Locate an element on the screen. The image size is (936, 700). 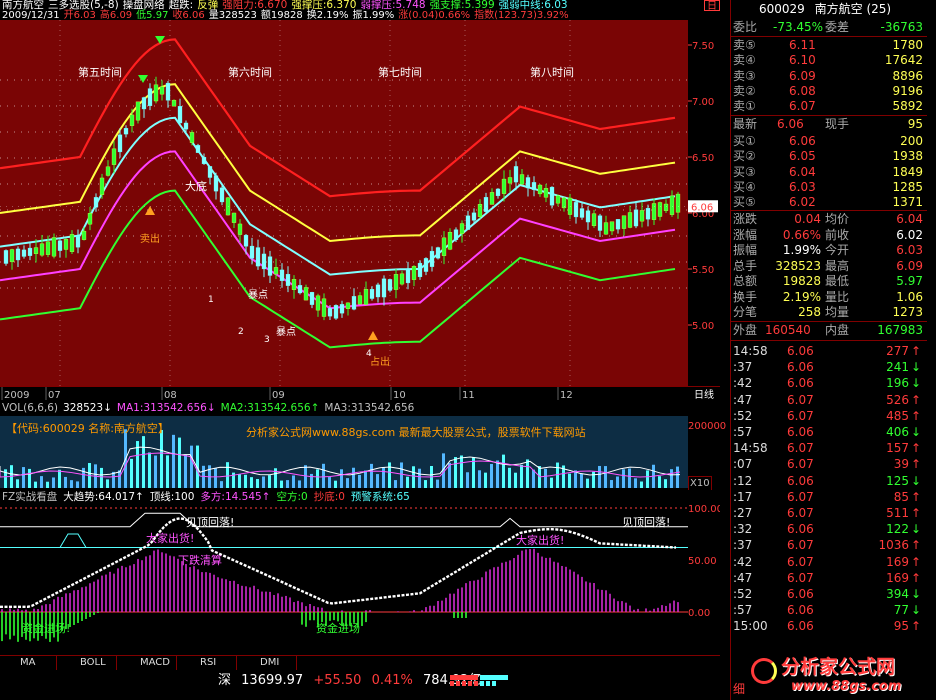
bid-row: 买② 6.05 1938 is located at coordinates (829, 156).